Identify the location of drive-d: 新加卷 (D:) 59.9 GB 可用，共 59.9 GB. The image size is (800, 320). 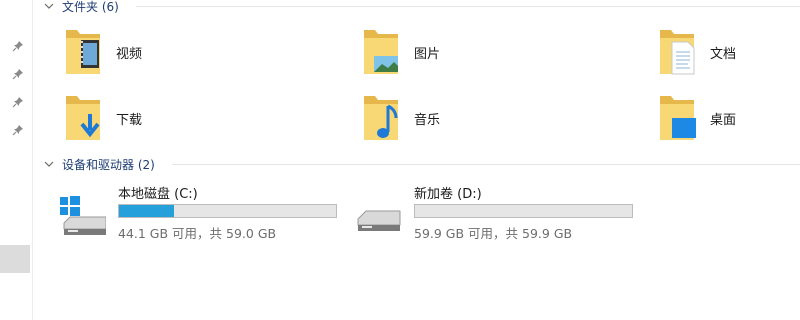
(501, 213).